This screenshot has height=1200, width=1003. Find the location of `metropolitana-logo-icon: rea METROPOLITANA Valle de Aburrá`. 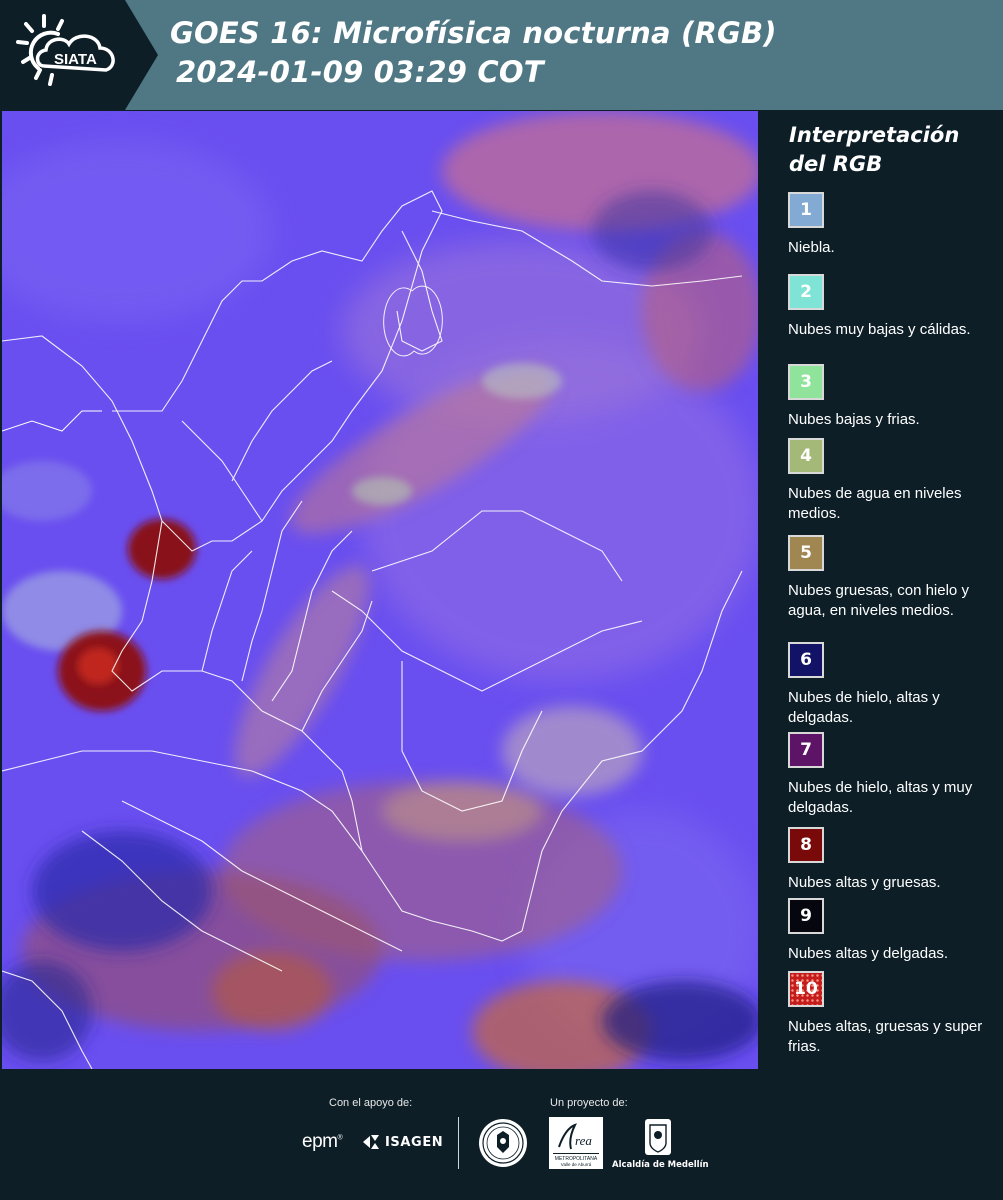

metropolitana-logo-icon: rea METROPOLITANA Valle de Aburrá is located at coordinates (576, 1143).